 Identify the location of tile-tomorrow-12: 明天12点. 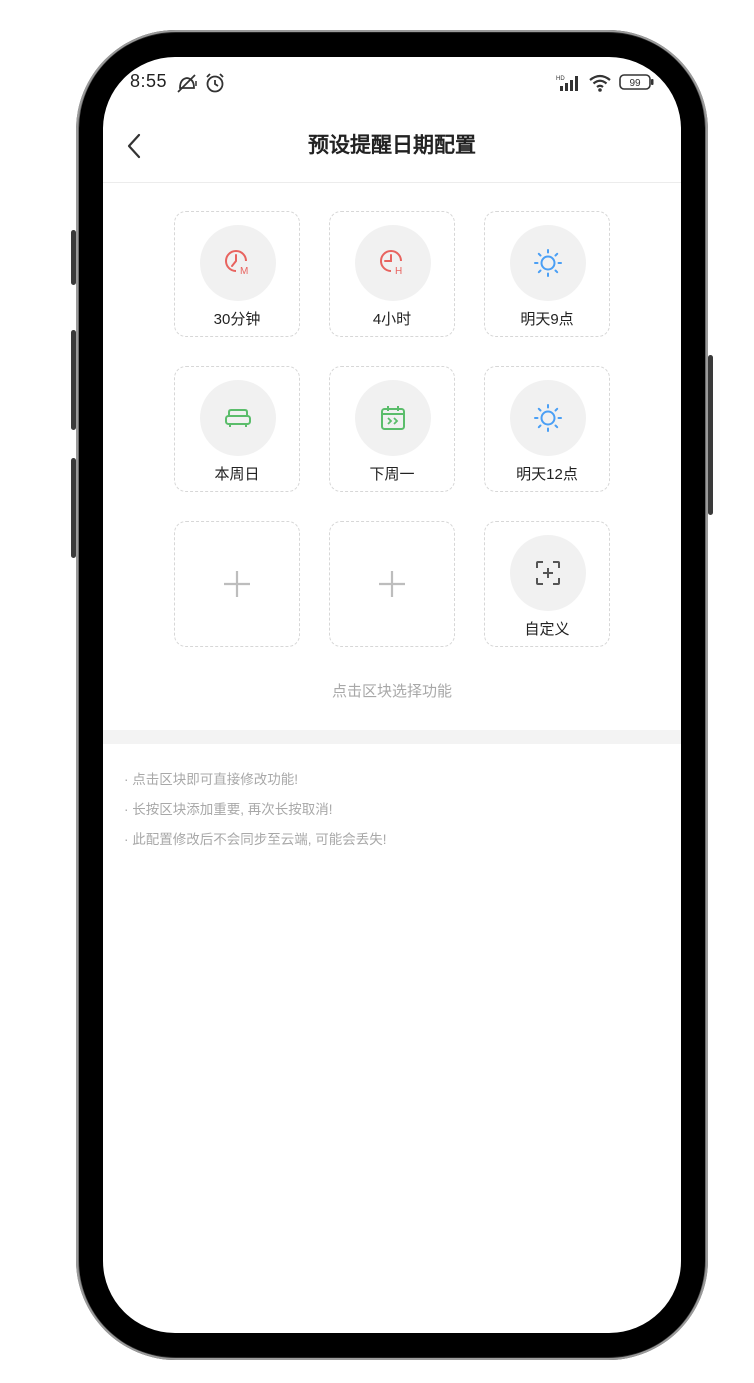
(547, 429).